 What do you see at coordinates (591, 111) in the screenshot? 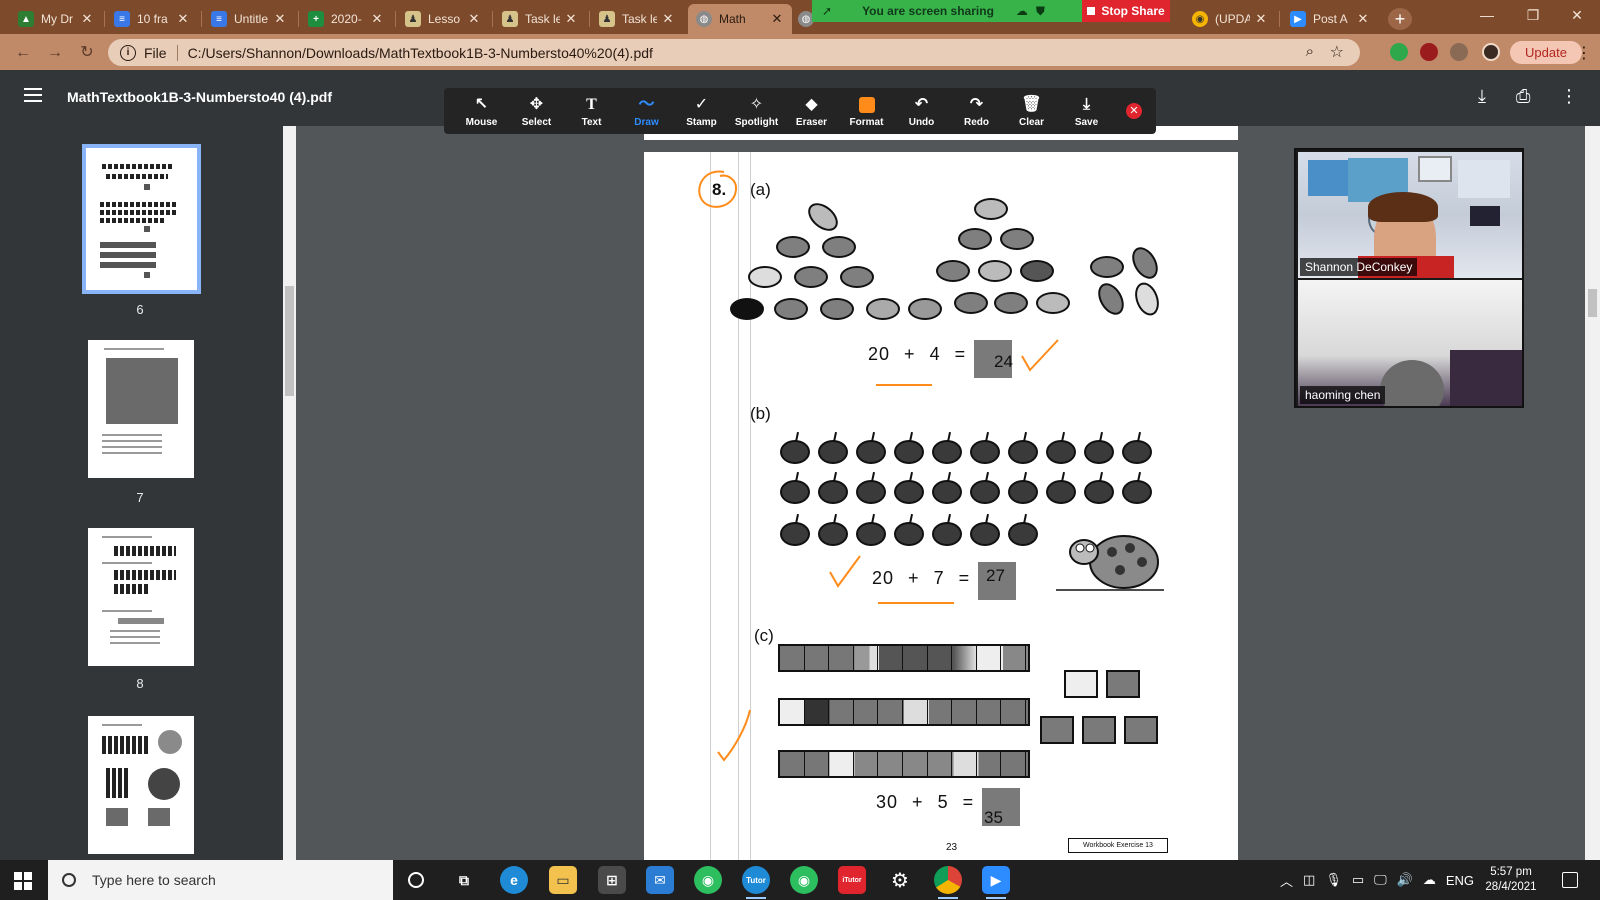
I see `tool-text: T Text` at bounding box center [591, 111].